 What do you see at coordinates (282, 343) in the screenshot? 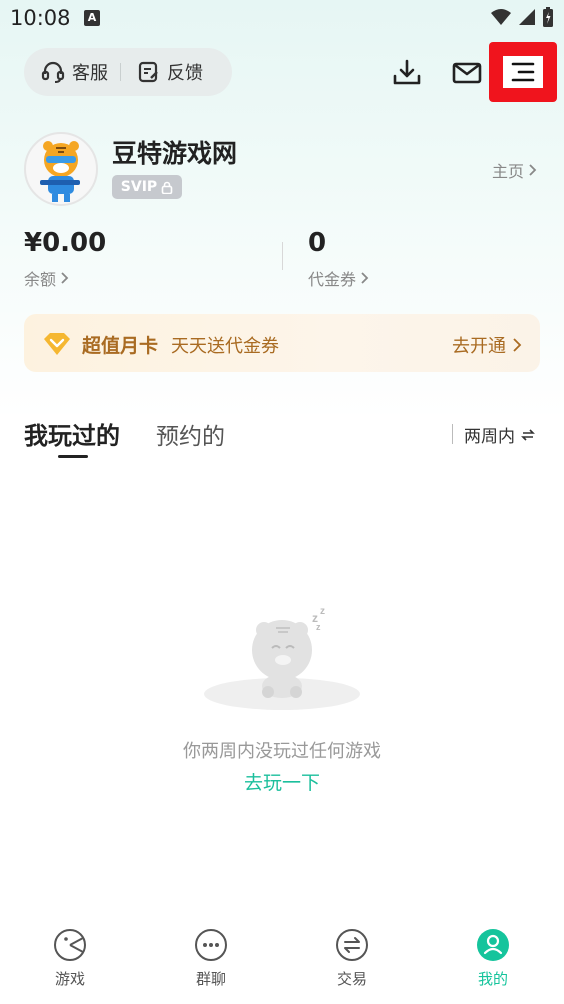
I see `monthly-card-banner: 超值月卡 天天送代金券 去开通` at bounding box center [282, 343].